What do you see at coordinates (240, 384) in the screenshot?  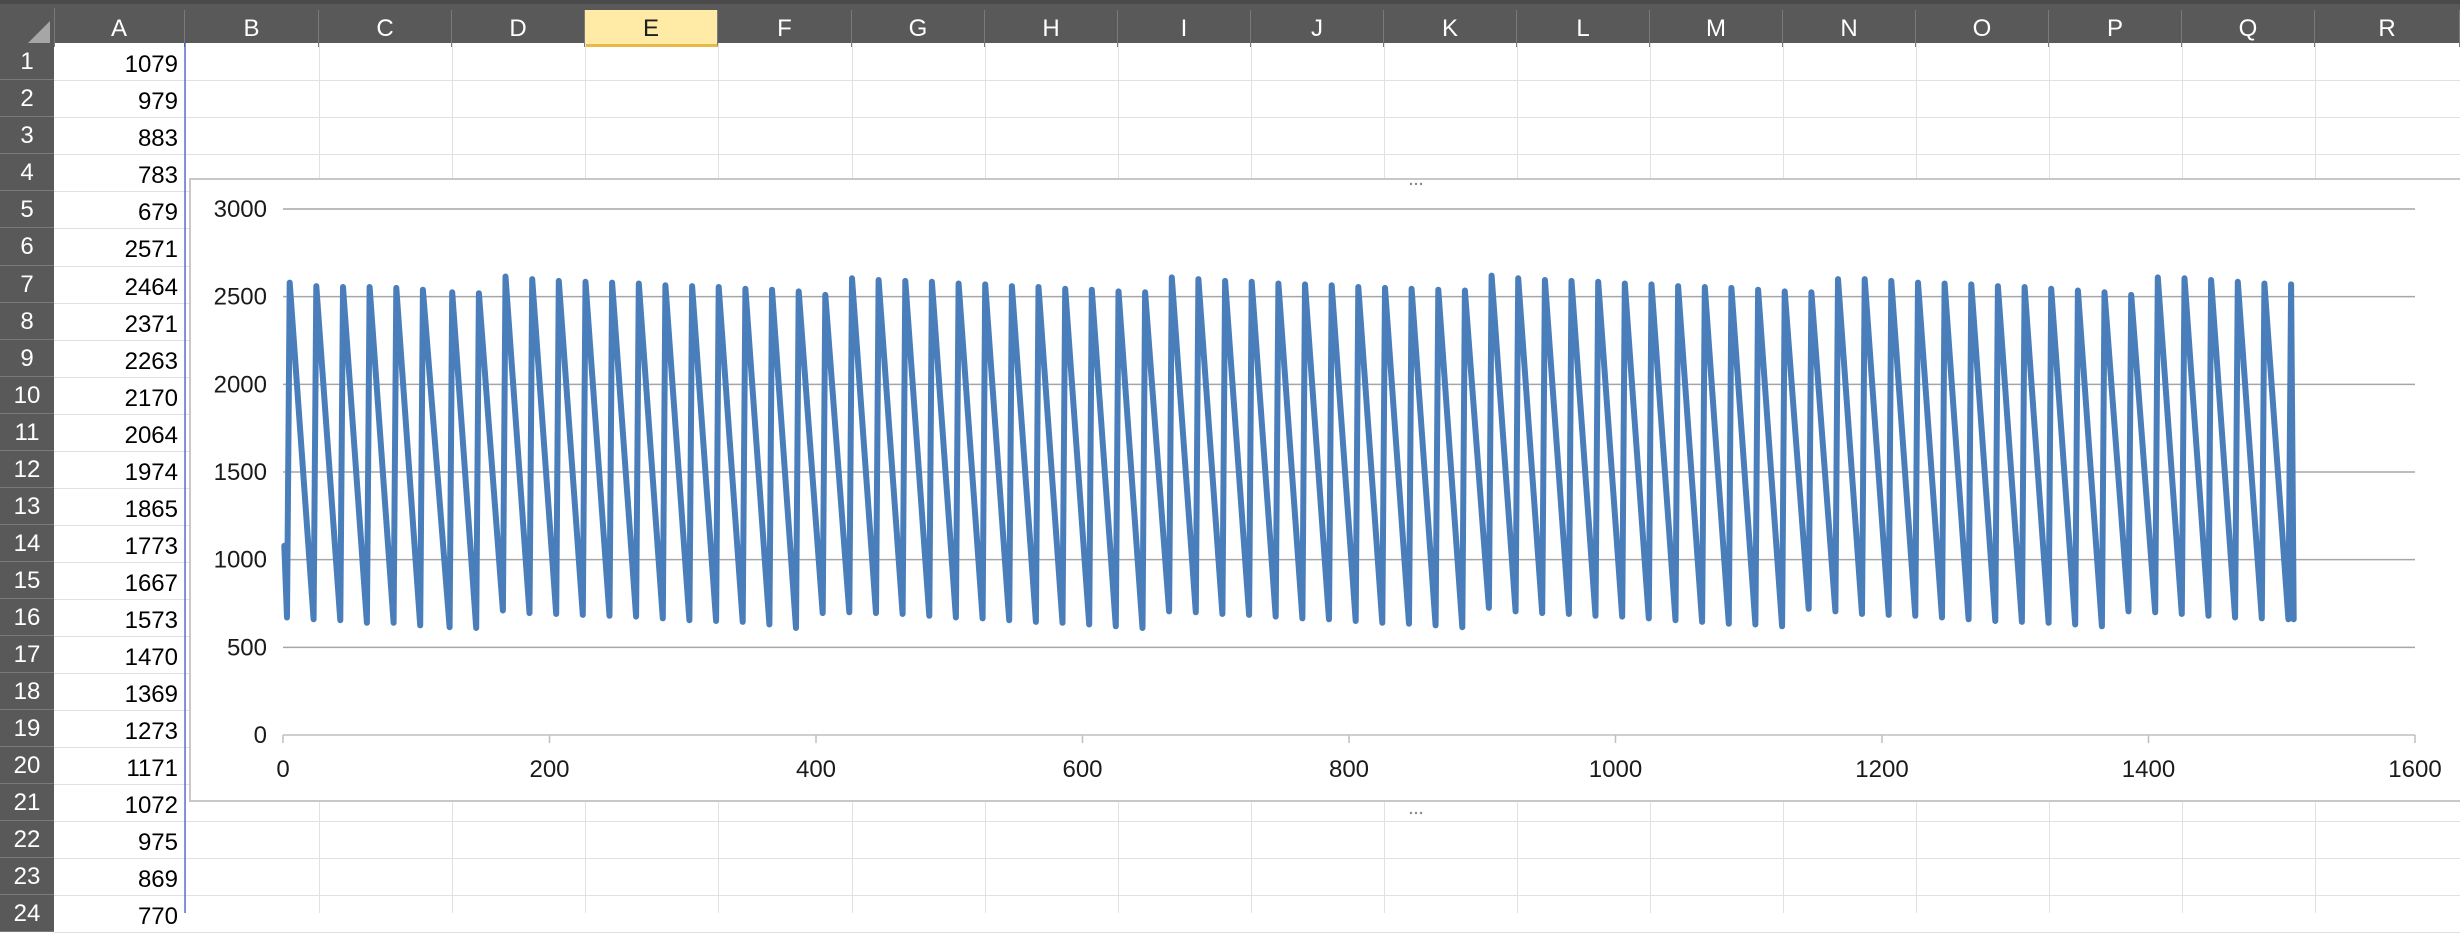 I see `y-tick-label: 2000` at bounding box center [240, 384].